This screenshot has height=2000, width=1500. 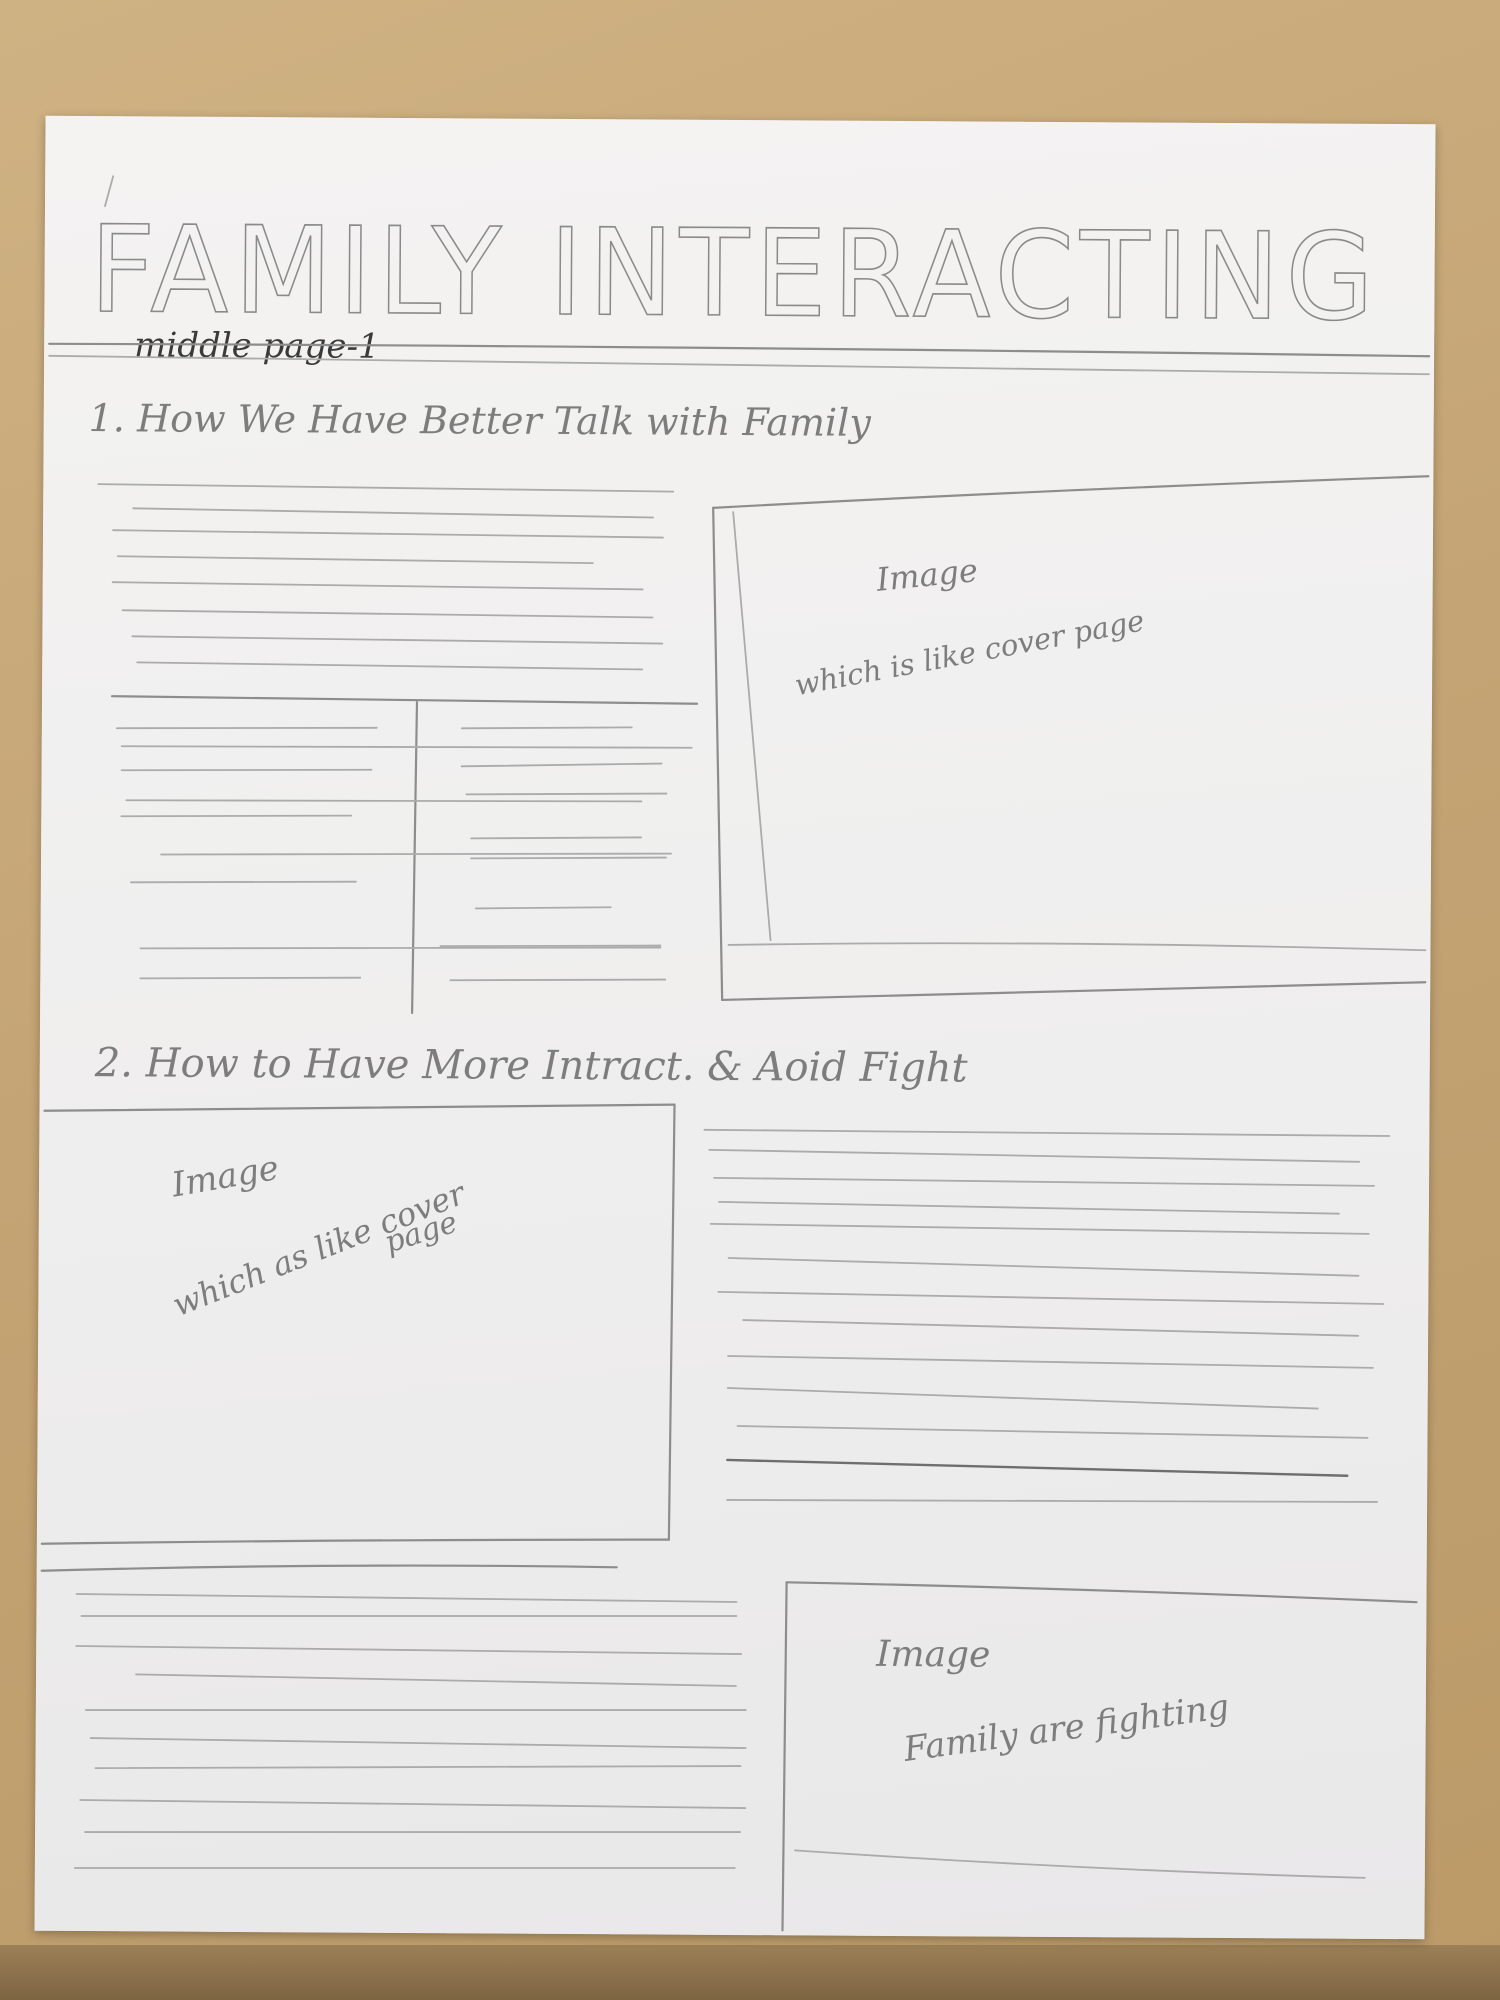 I want to click on section1-image-caption: which is like cover page, so click(x=969, y=652).